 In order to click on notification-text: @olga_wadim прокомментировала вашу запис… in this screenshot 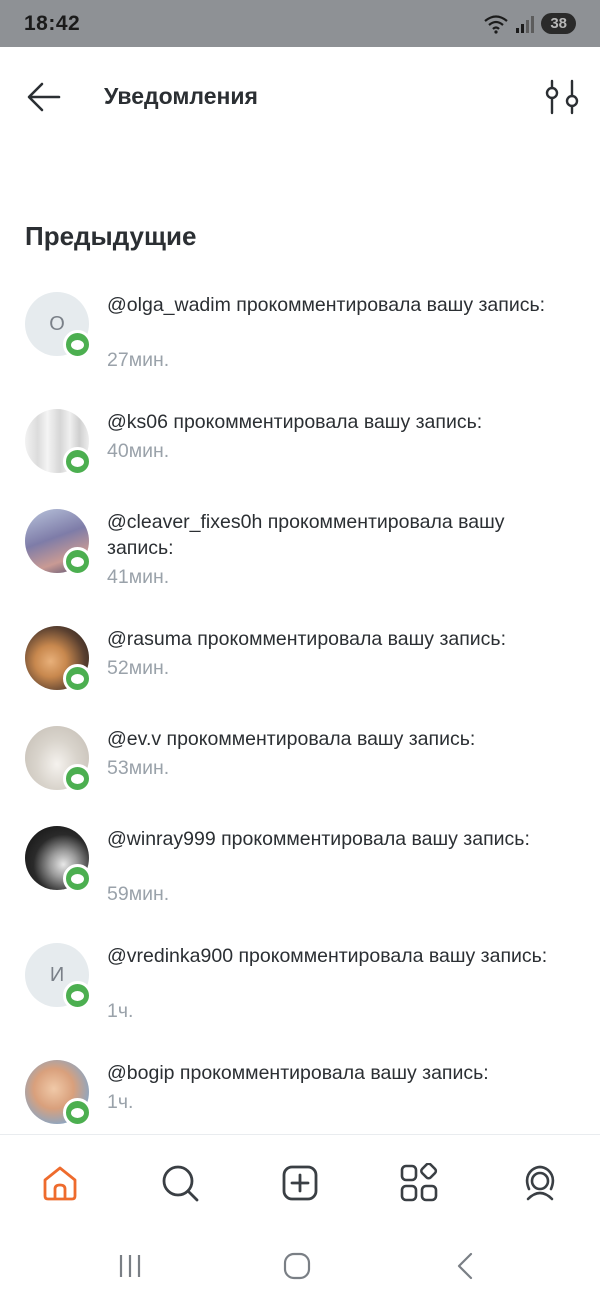, I will do `click(326, 305)`.